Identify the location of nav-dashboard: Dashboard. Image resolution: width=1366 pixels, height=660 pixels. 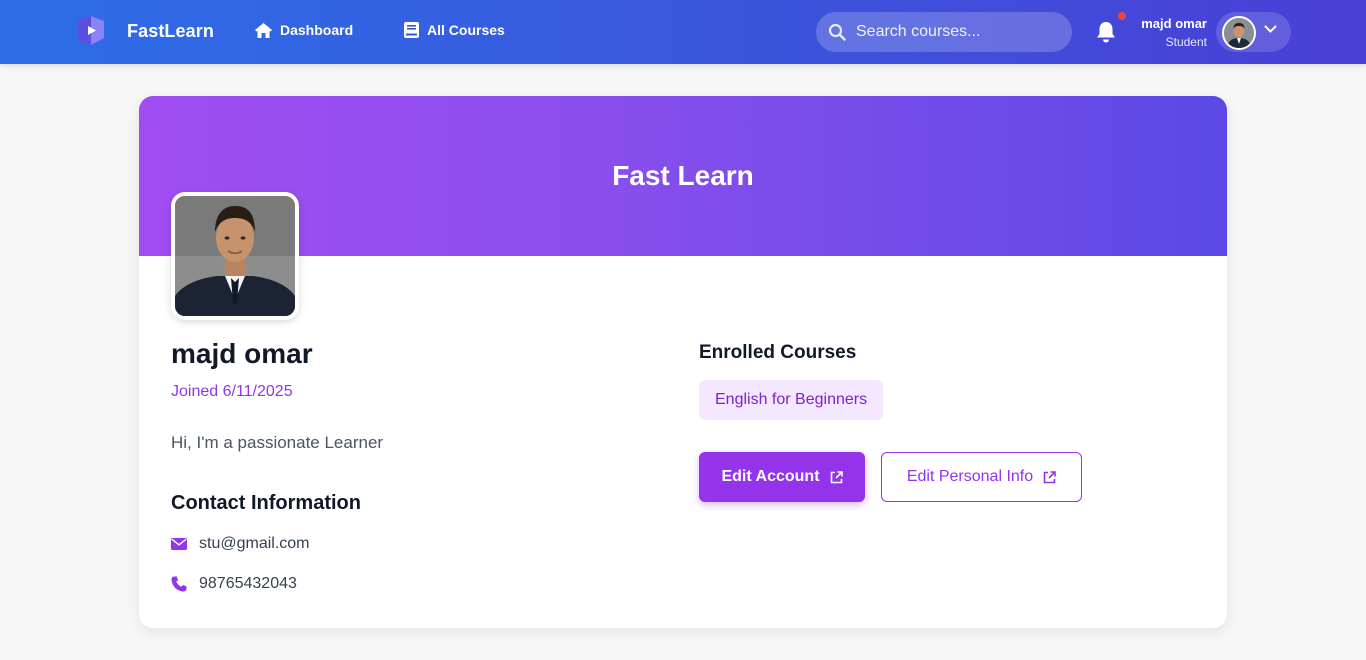
(304, 30).